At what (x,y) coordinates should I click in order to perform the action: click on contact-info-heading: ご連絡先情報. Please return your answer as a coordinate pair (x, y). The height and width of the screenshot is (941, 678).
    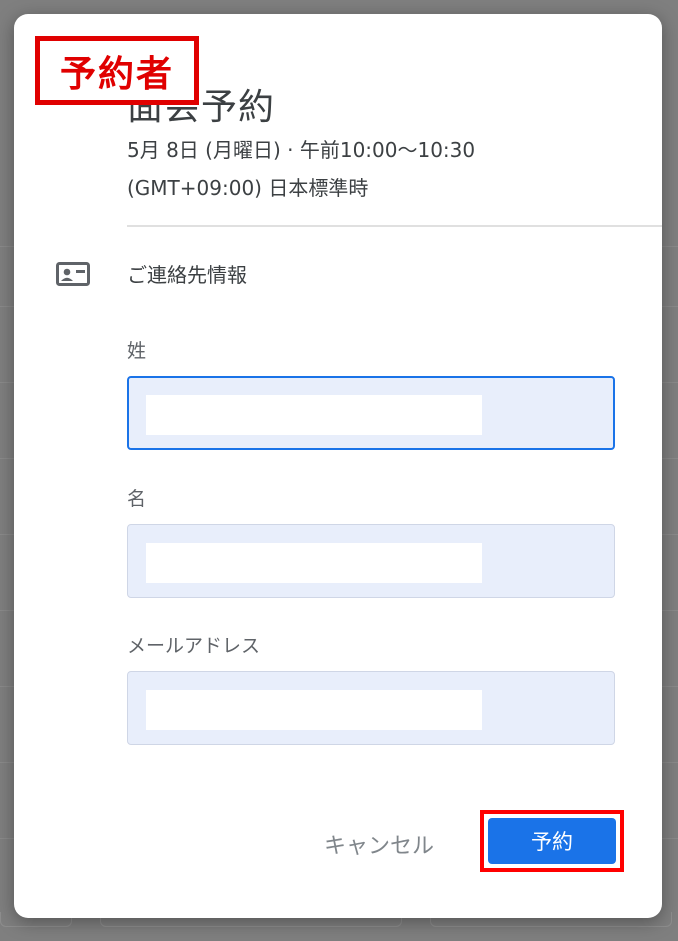
    Looking at the image, I should click on (187, 275).